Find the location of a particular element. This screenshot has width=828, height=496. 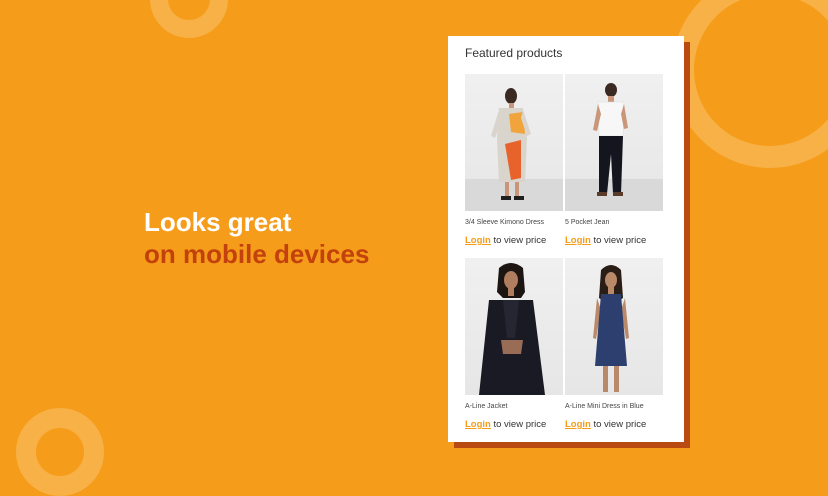

featured-products-title: Featured products is located at coordinates (514, 53).